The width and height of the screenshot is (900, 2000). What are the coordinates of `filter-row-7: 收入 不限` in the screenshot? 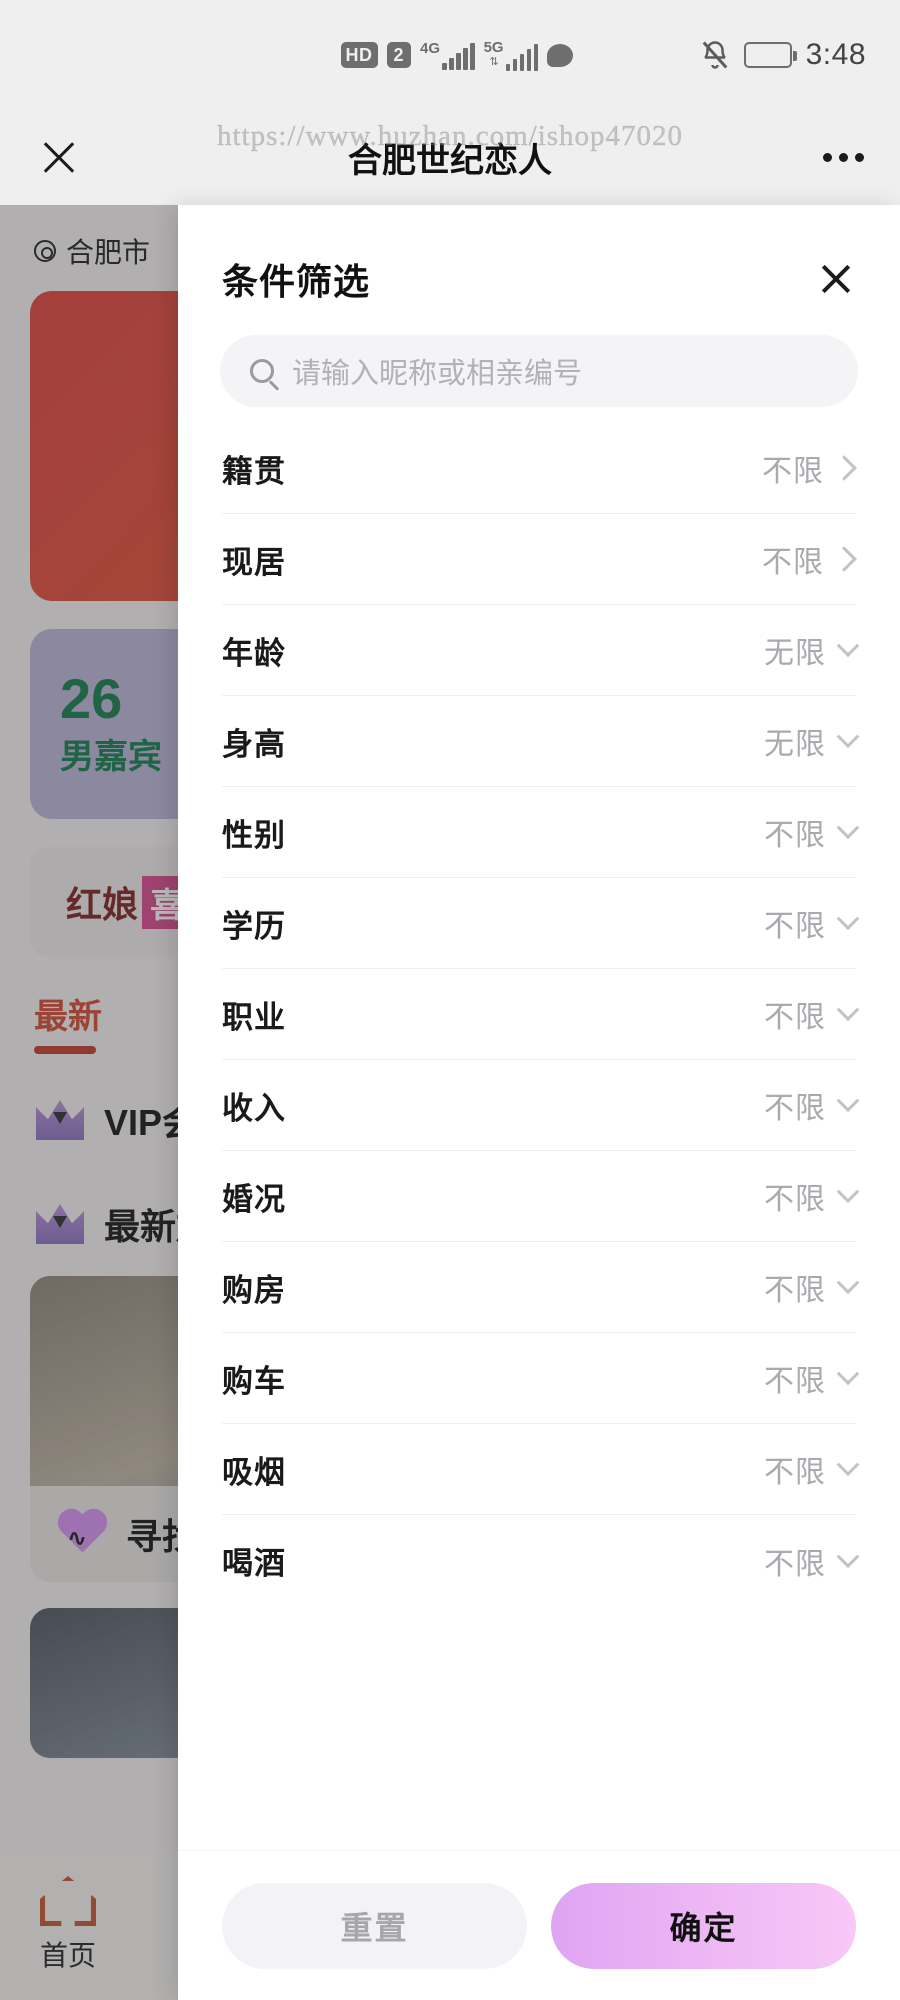 It's located at (541, 1105).